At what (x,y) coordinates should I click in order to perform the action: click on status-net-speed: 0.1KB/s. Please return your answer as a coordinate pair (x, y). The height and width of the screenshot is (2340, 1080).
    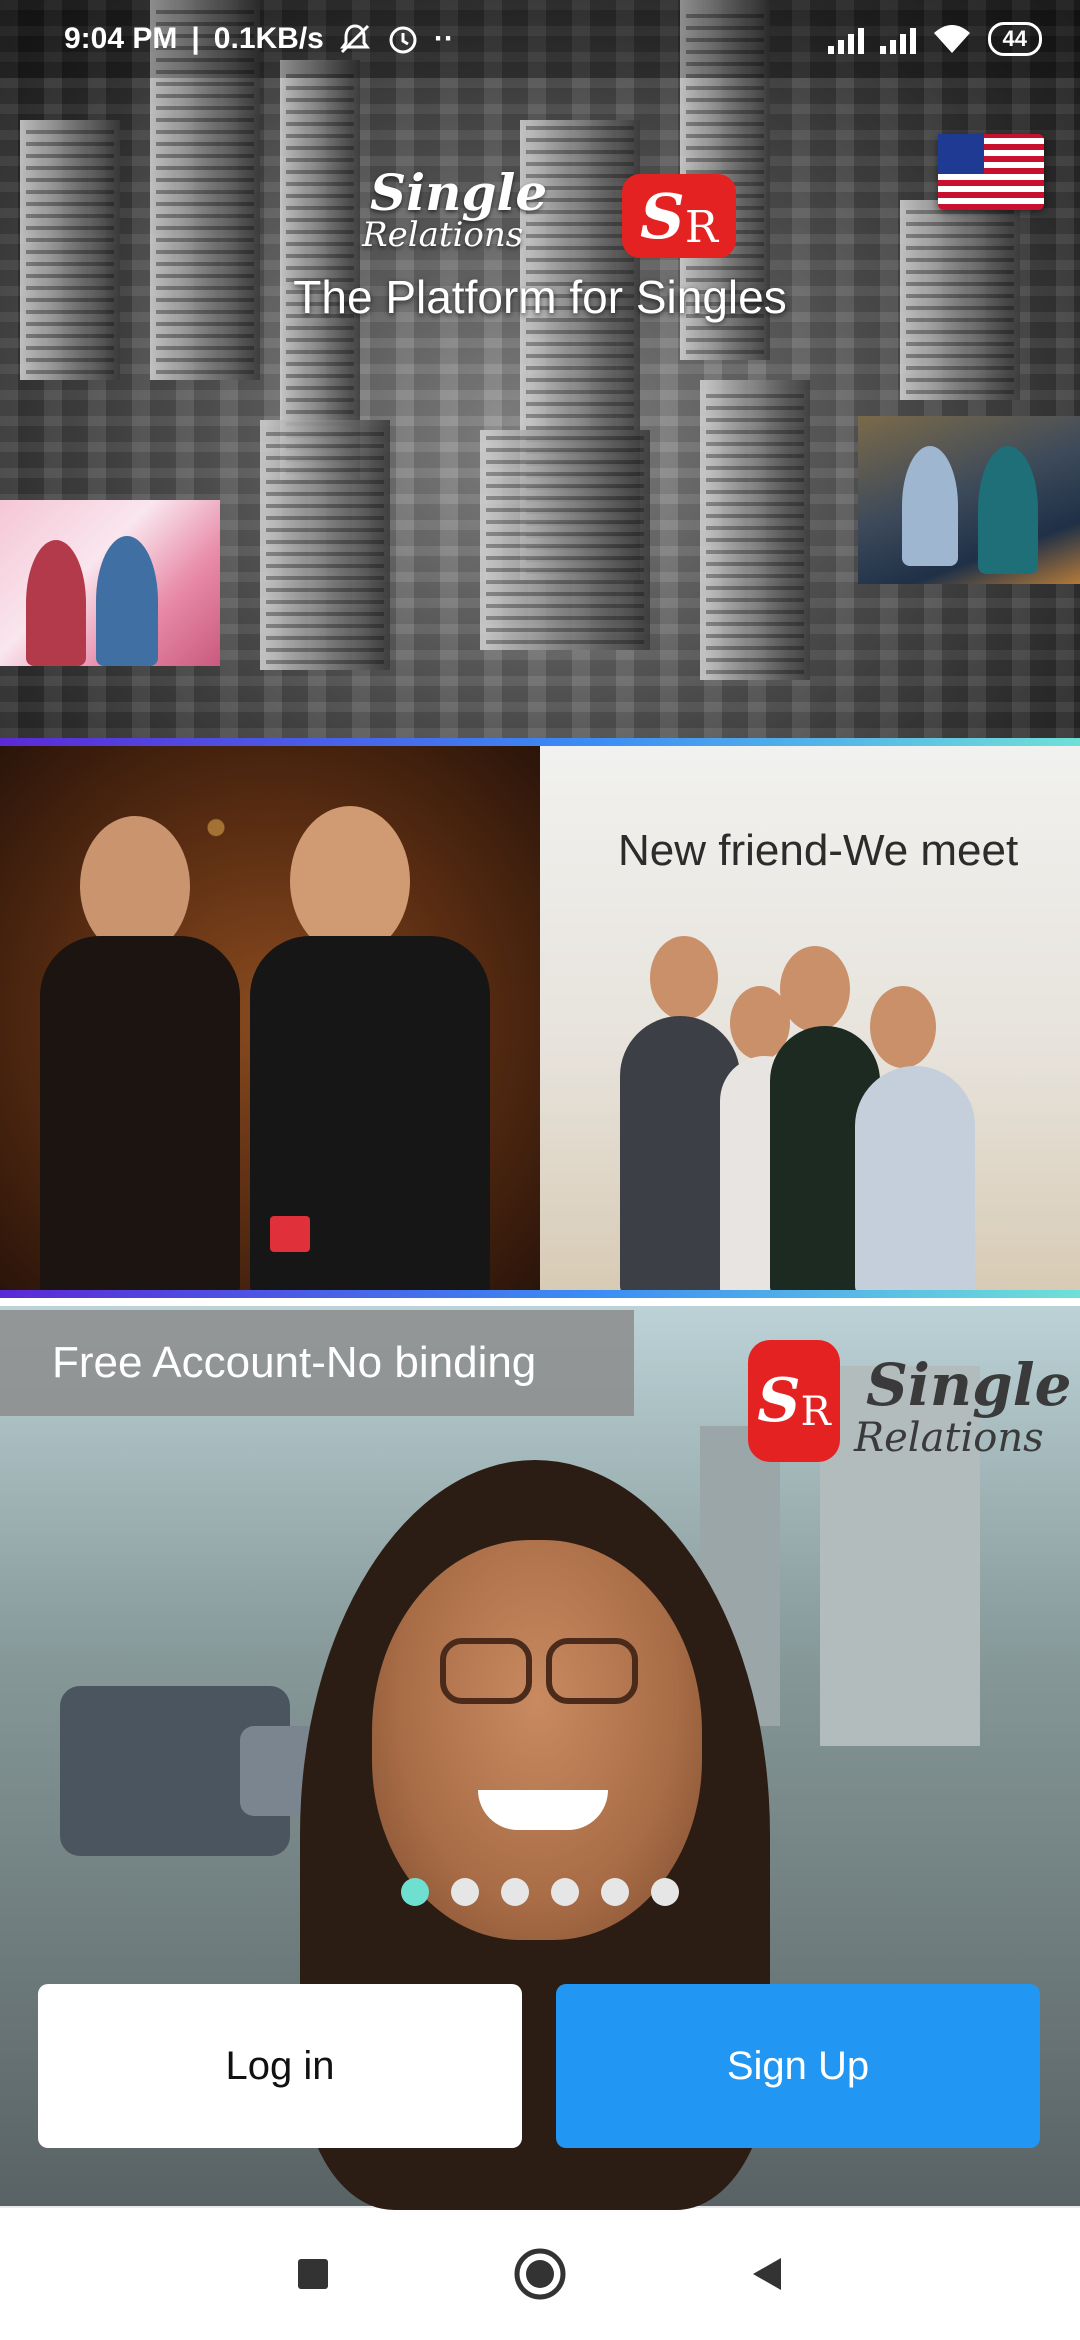
    Looking at the image, I should click on (268, 38).